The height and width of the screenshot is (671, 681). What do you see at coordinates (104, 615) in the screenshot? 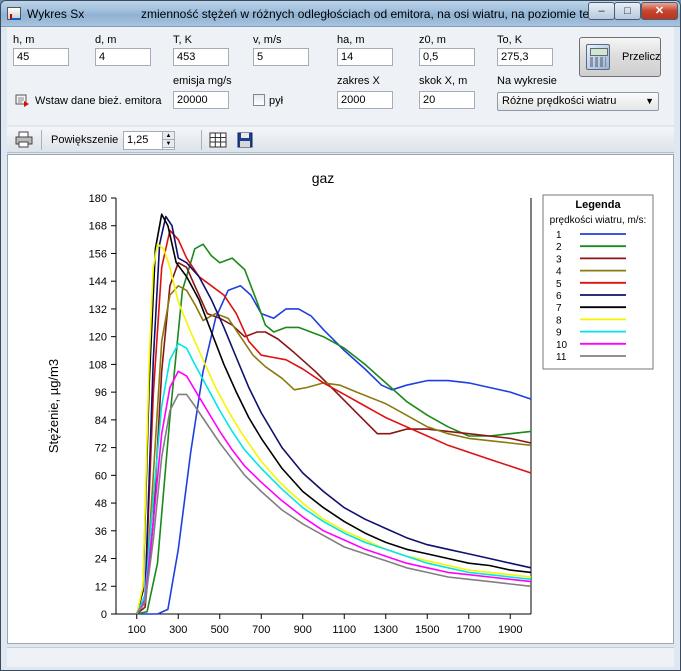
I see `y-tick-label: 0` at bounding box center [104, 615].